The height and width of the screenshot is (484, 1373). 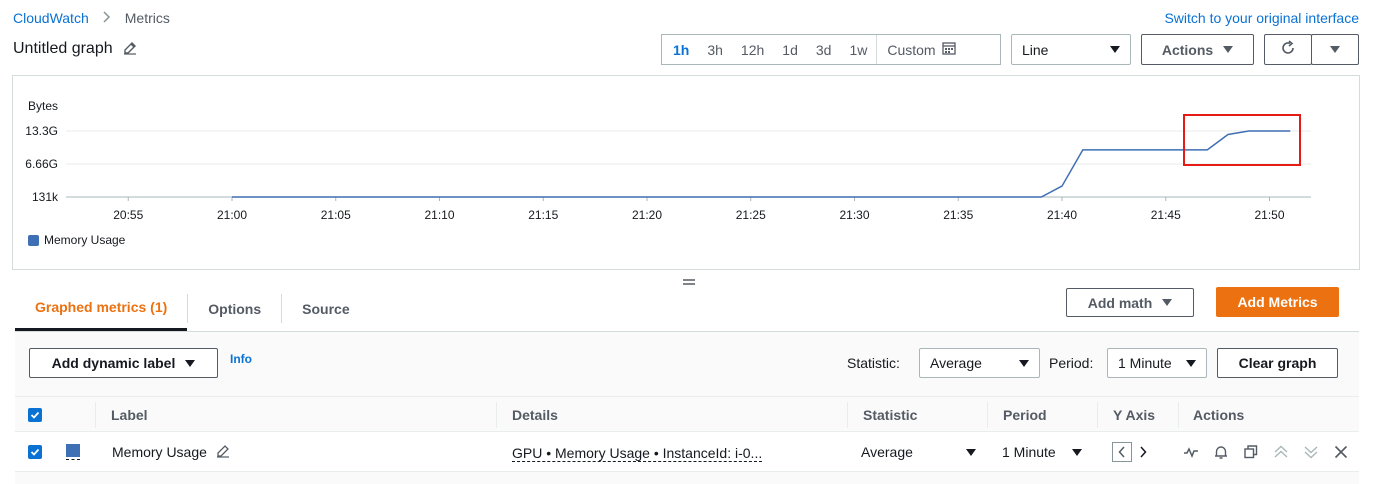 I want to click on add-metrics-button: Add Metrics, so click(x=1277, y=302).